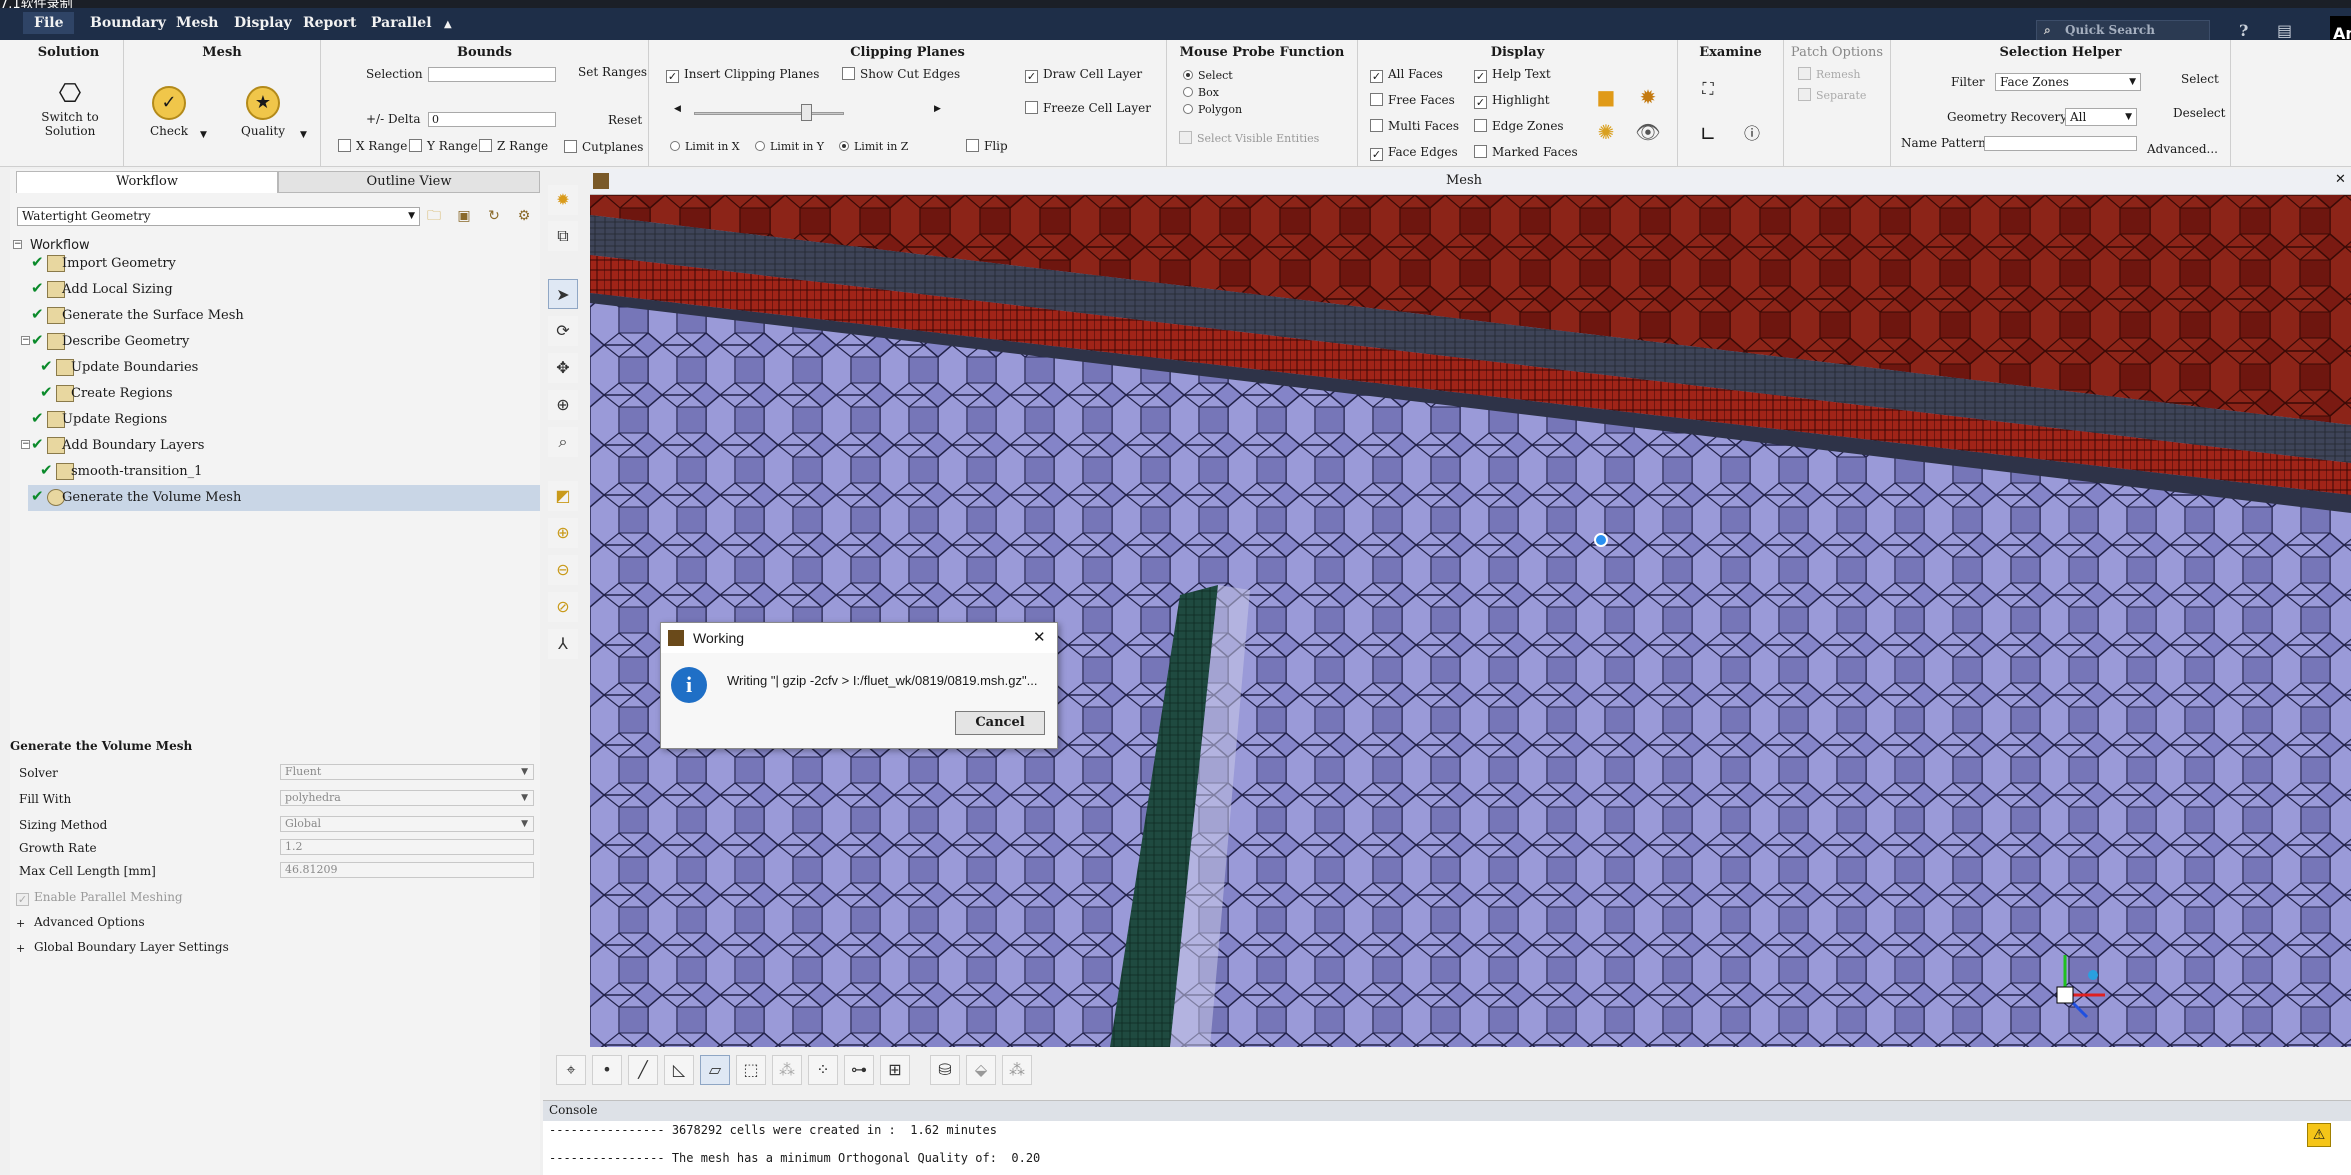 This screenshot has height=1175, width=2351. What do you see at coordinates (672, 76) in the screenshot?
I see `insert-clipping-box: ✓` at bounding box center [672, 76].